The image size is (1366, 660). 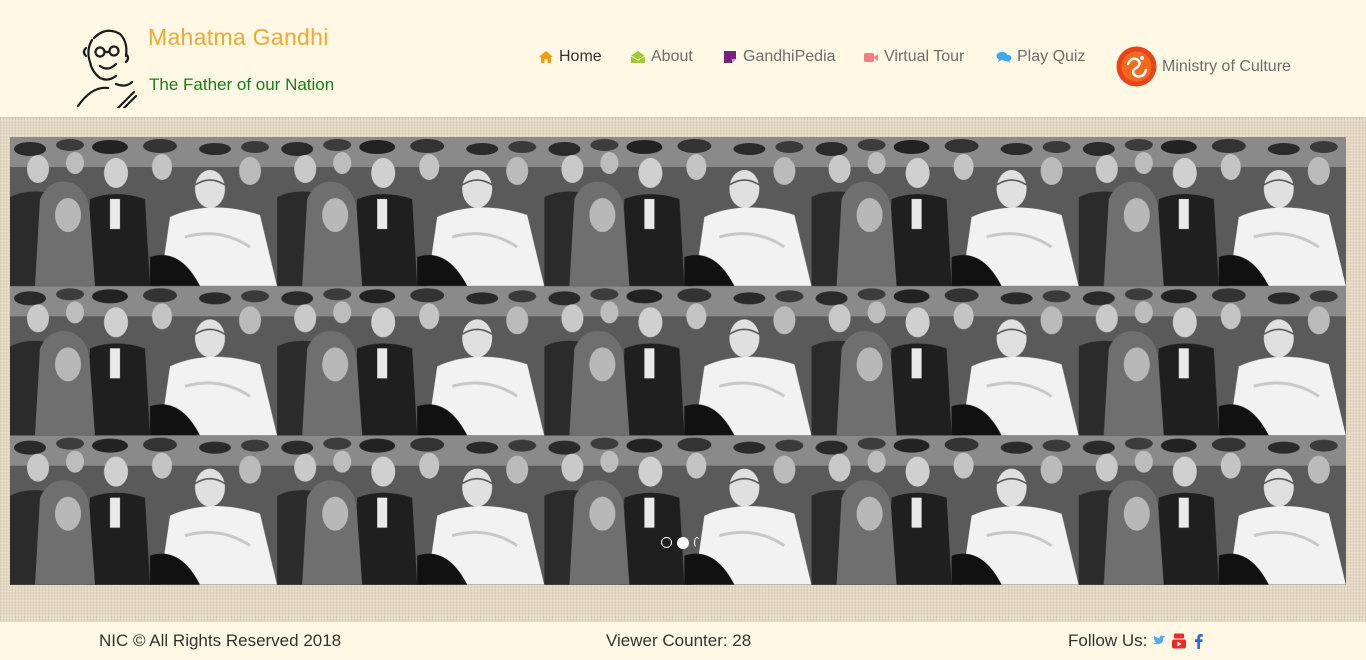 I want to click on nav-play-quiz-label: Play Quiz, so click(x=1051, y=56).